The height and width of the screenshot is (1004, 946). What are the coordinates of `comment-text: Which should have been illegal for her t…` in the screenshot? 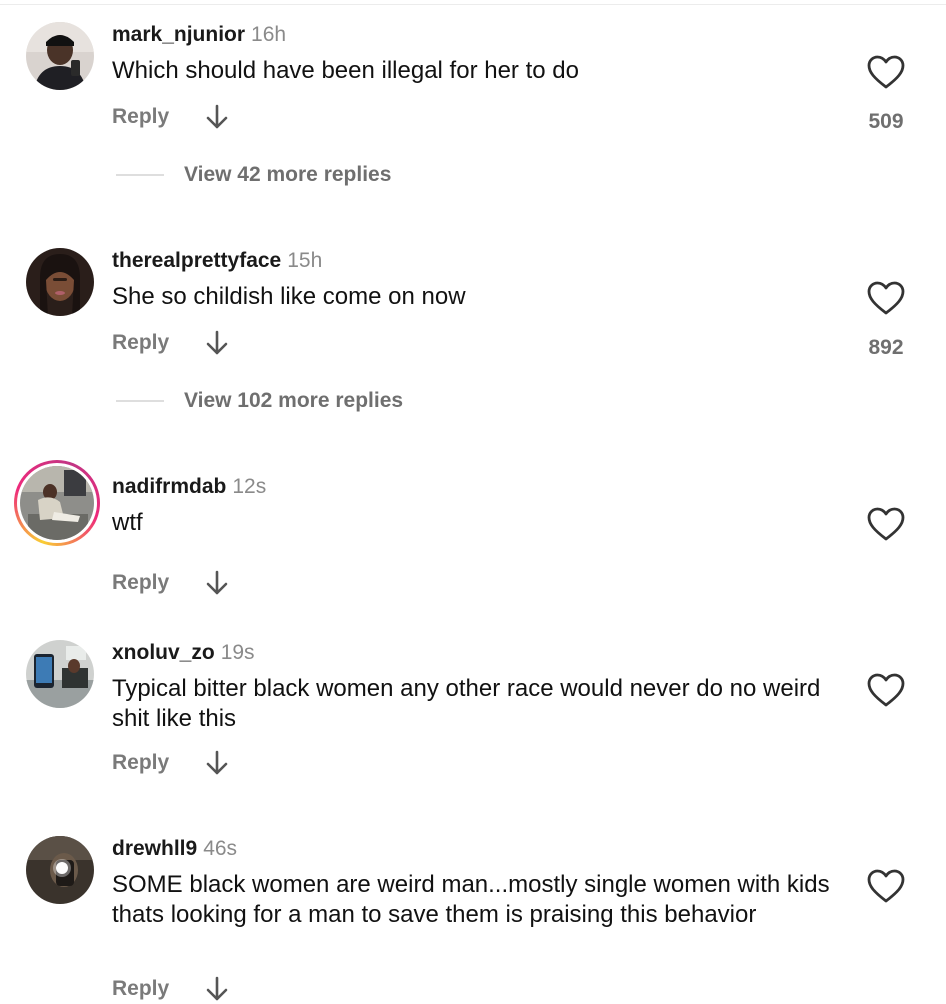 It's located at (345, 70).